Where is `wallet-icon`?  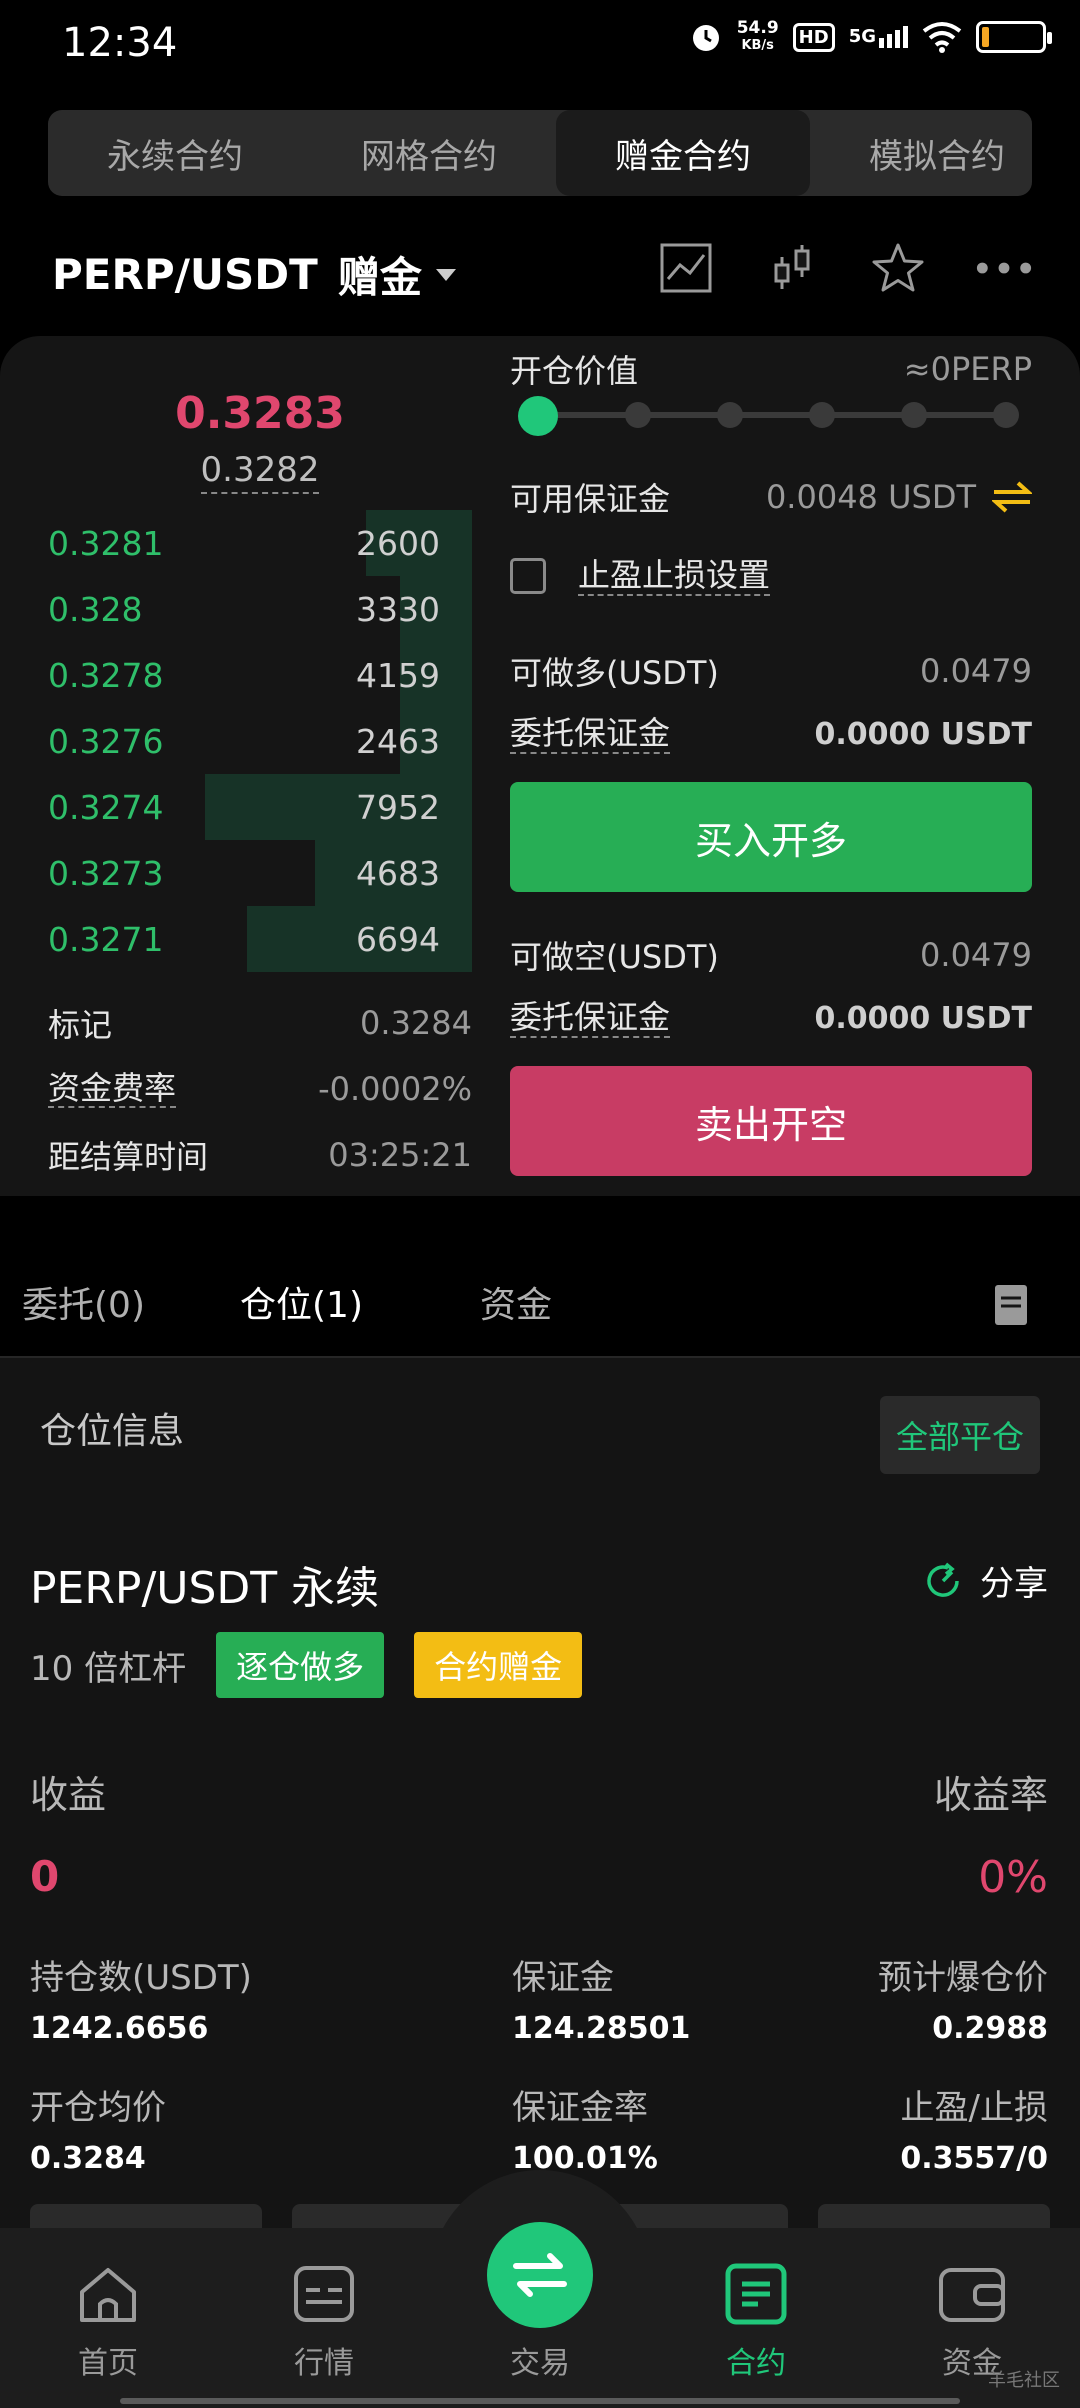 wallet-icon is located at coordinates (972, 2295).